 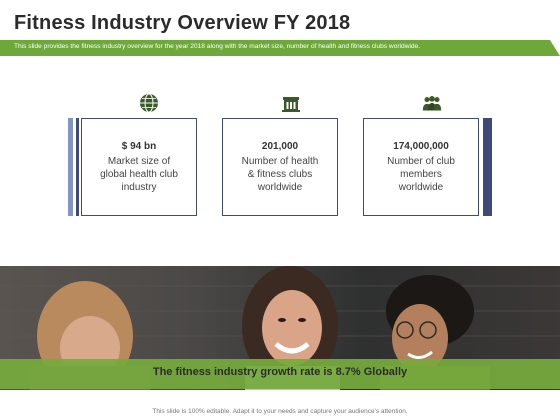 What do you see at coordinates (291, 104) in the screenshot?
I see `building-icon` at bounding box center [291, 104].